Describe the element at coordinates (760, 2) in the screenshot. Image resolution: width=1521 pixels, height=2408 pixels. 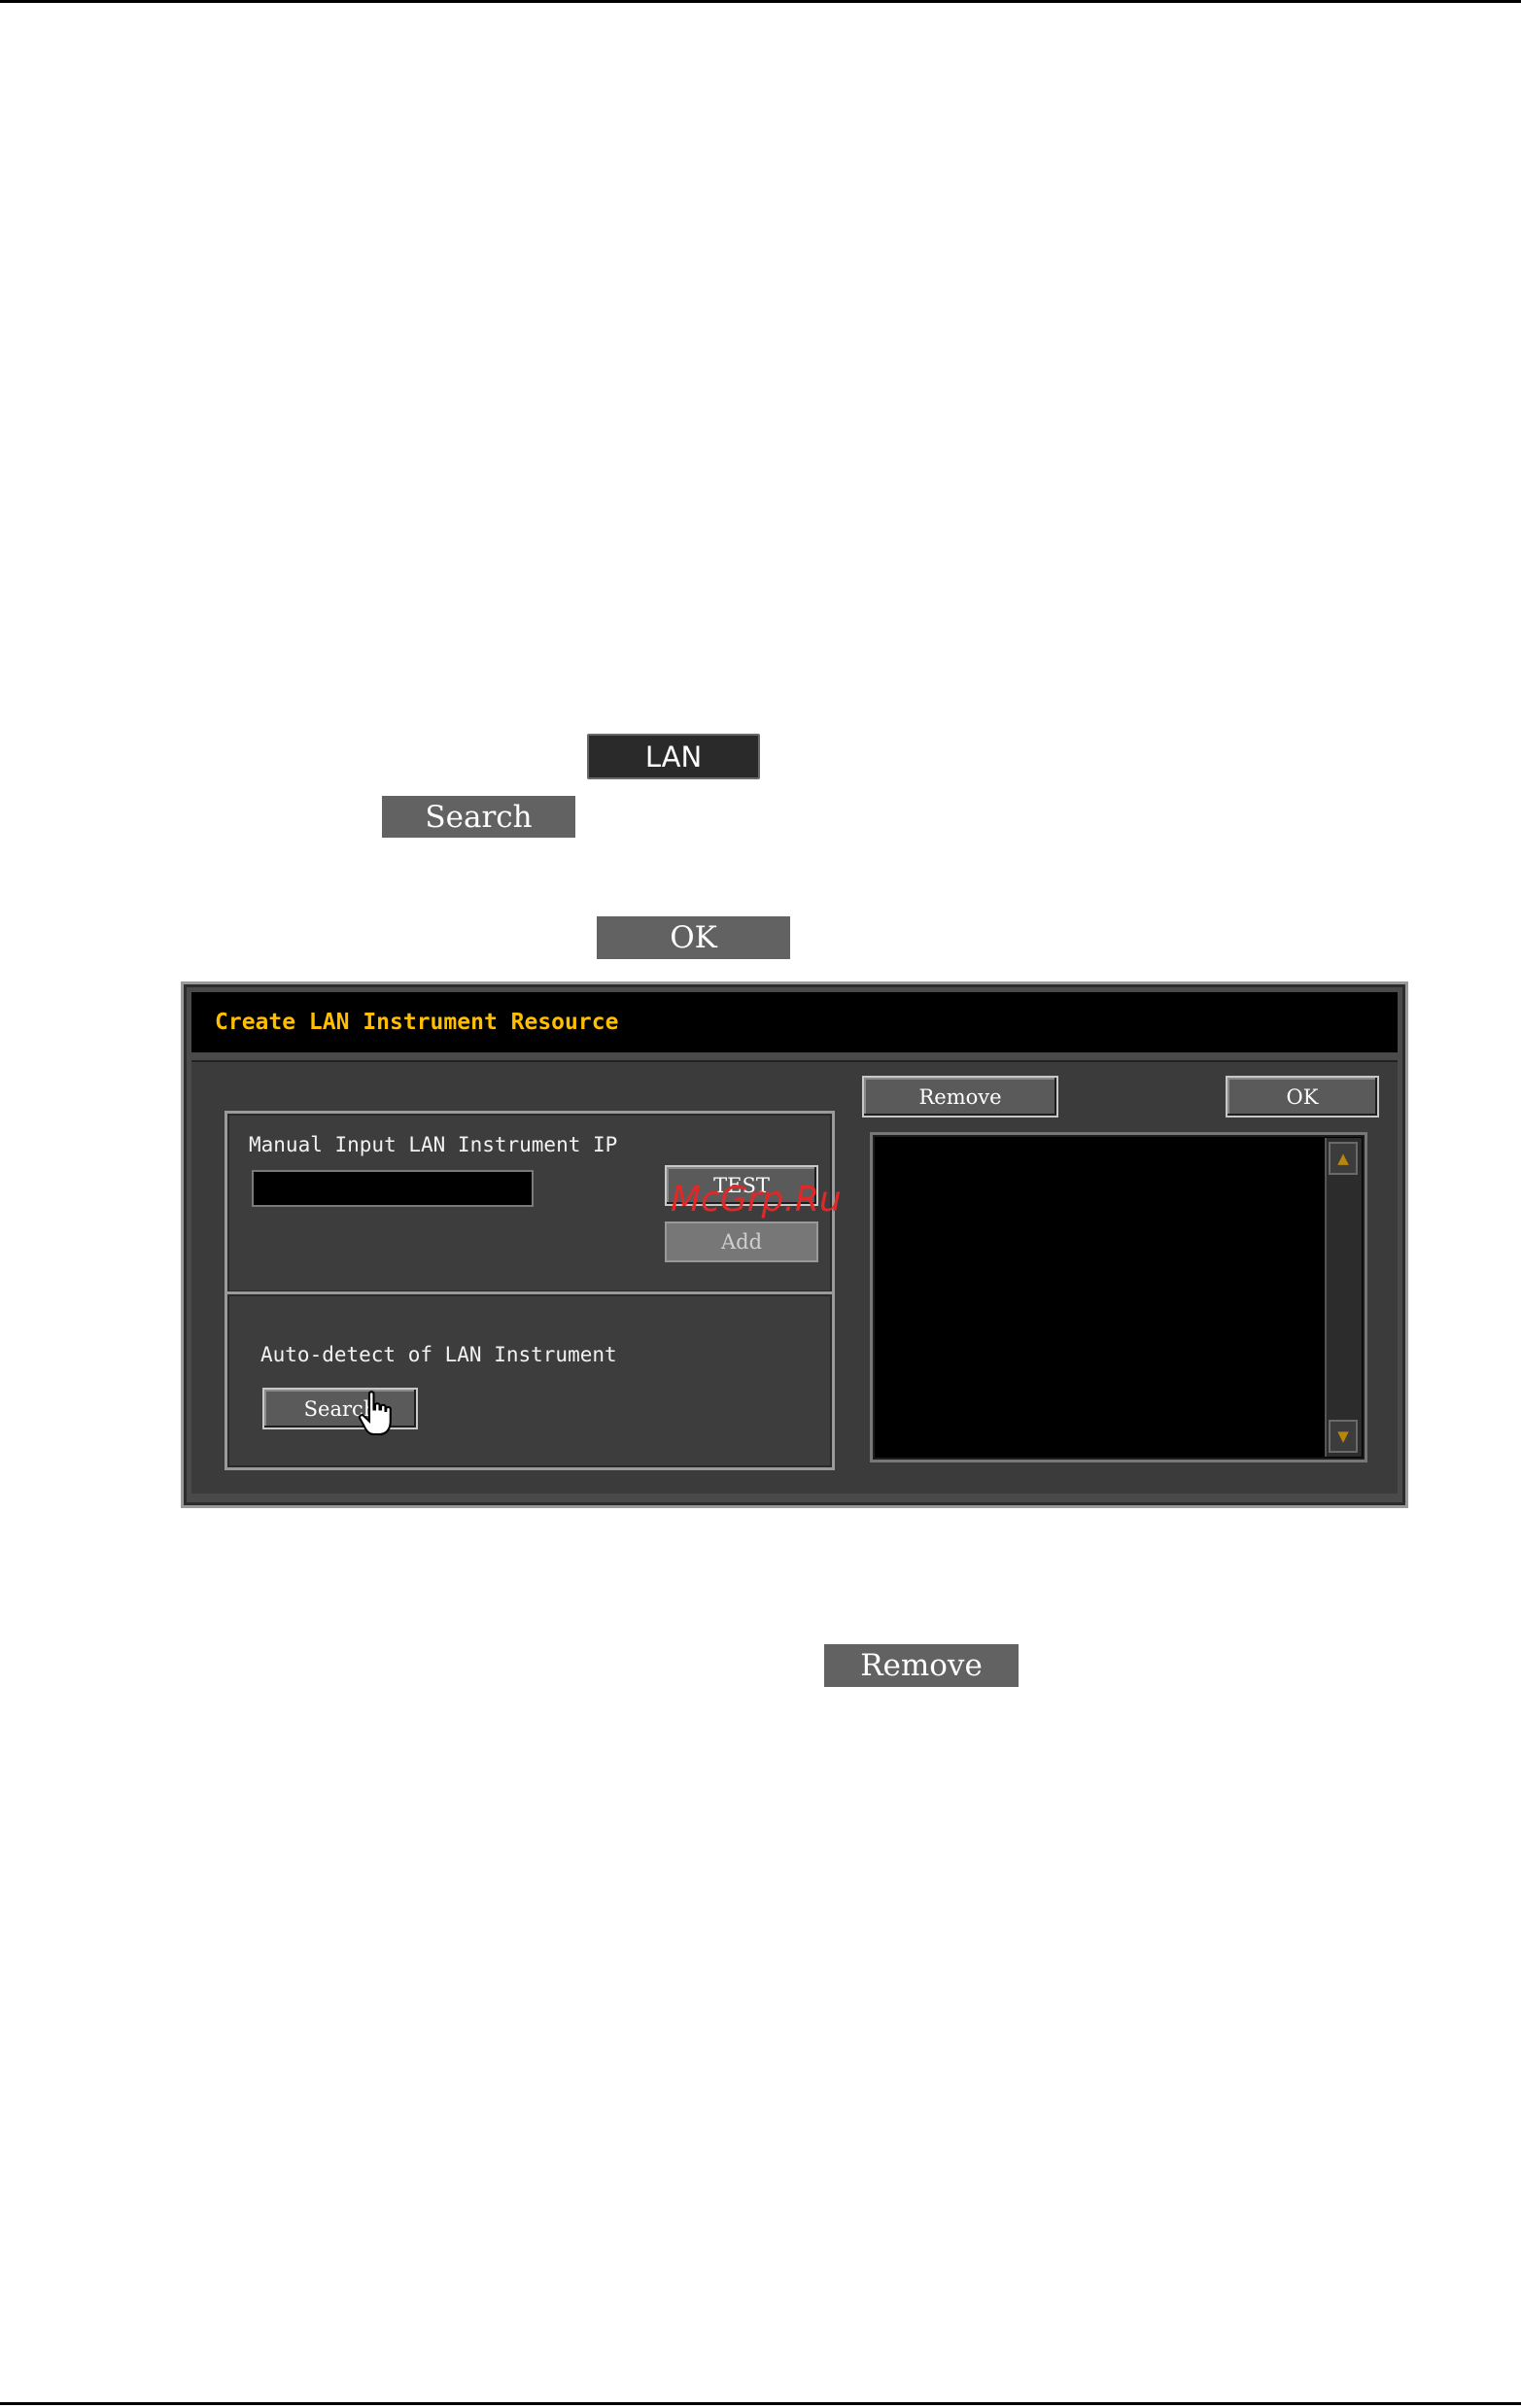
I see `top-rule` at that location.